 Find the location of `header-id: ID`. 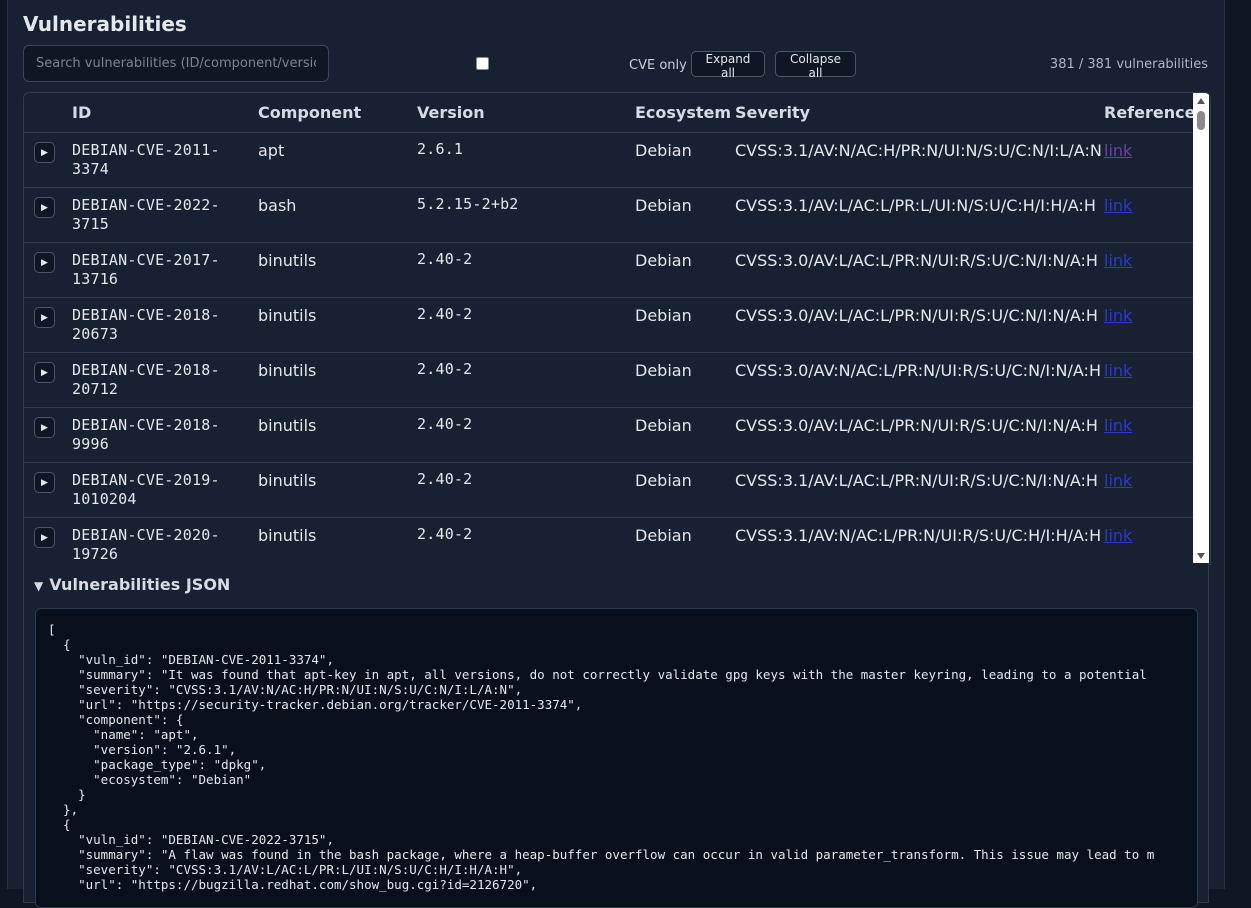

header-id: ID is located at coordinates (81, 112).